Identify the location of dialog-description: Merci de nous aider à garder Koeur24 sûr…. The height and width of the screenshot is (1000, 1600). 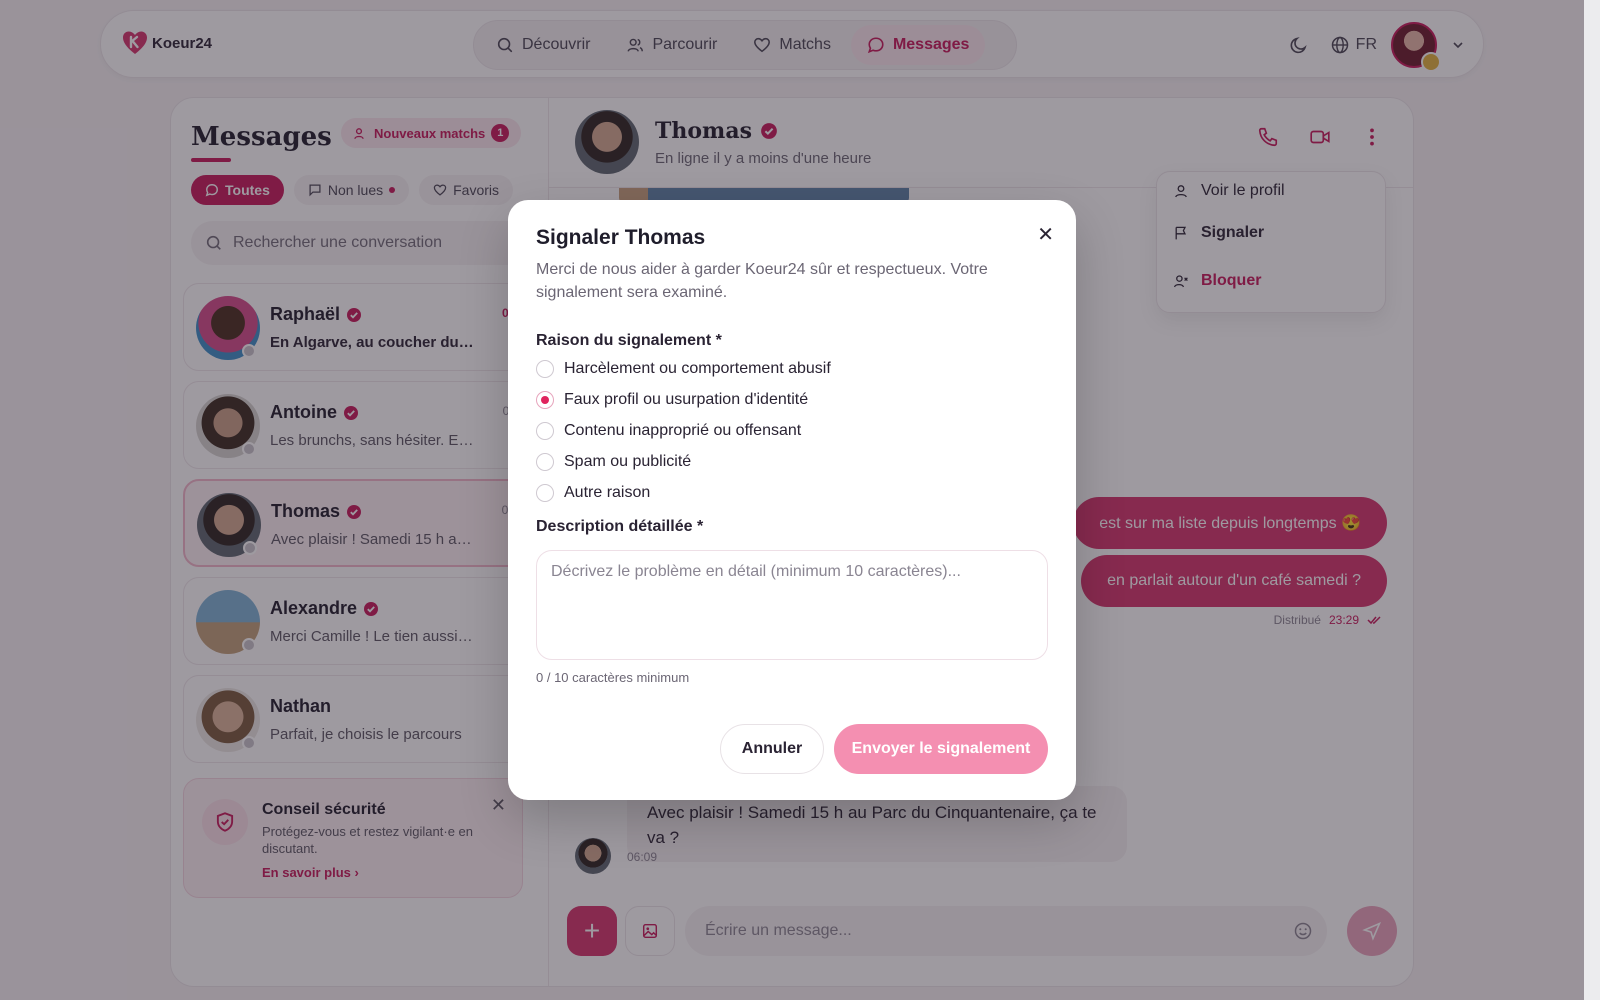
(762, 281).